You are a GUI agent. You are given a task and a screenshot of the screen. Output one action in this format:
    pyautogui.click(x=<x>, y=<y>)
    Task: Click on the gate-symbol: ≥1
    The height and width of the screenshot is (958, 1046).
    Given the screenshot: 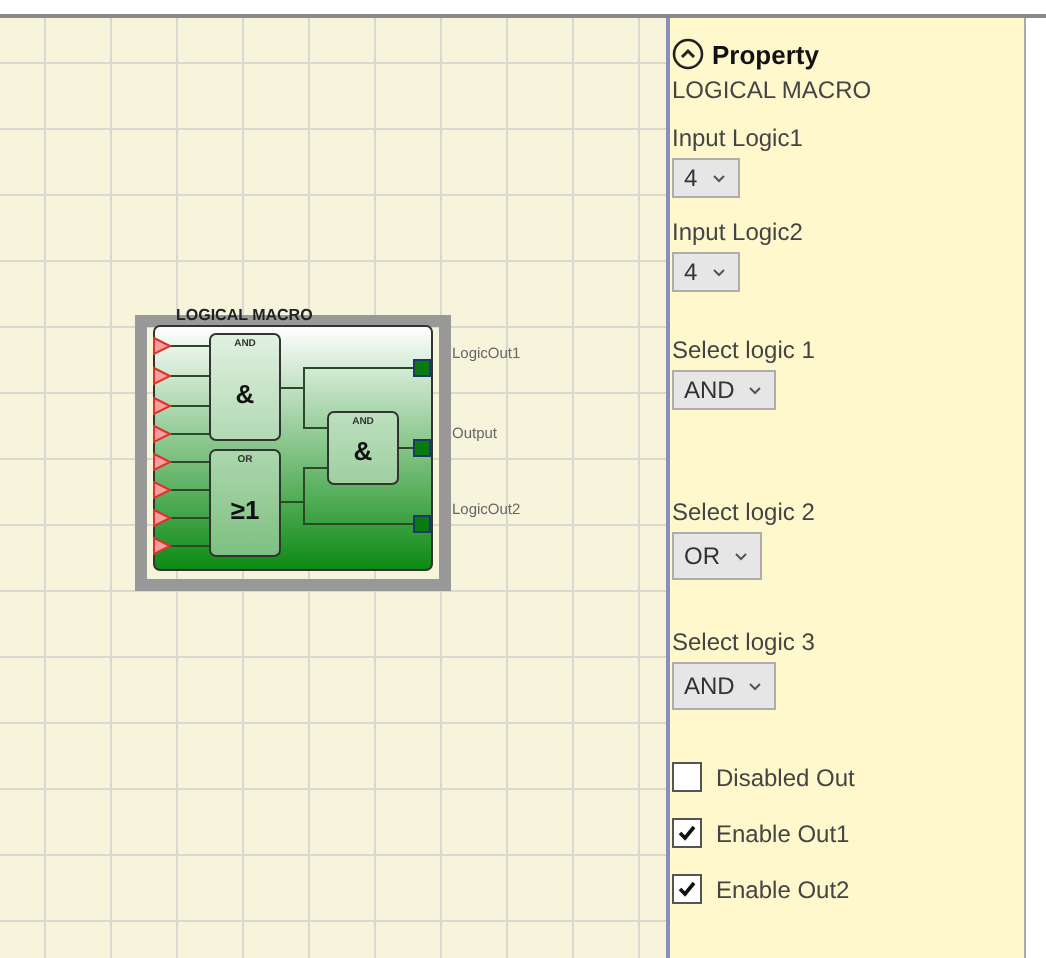 What is the action you would take?
    pyautogui.click(x=245, y=510)
    